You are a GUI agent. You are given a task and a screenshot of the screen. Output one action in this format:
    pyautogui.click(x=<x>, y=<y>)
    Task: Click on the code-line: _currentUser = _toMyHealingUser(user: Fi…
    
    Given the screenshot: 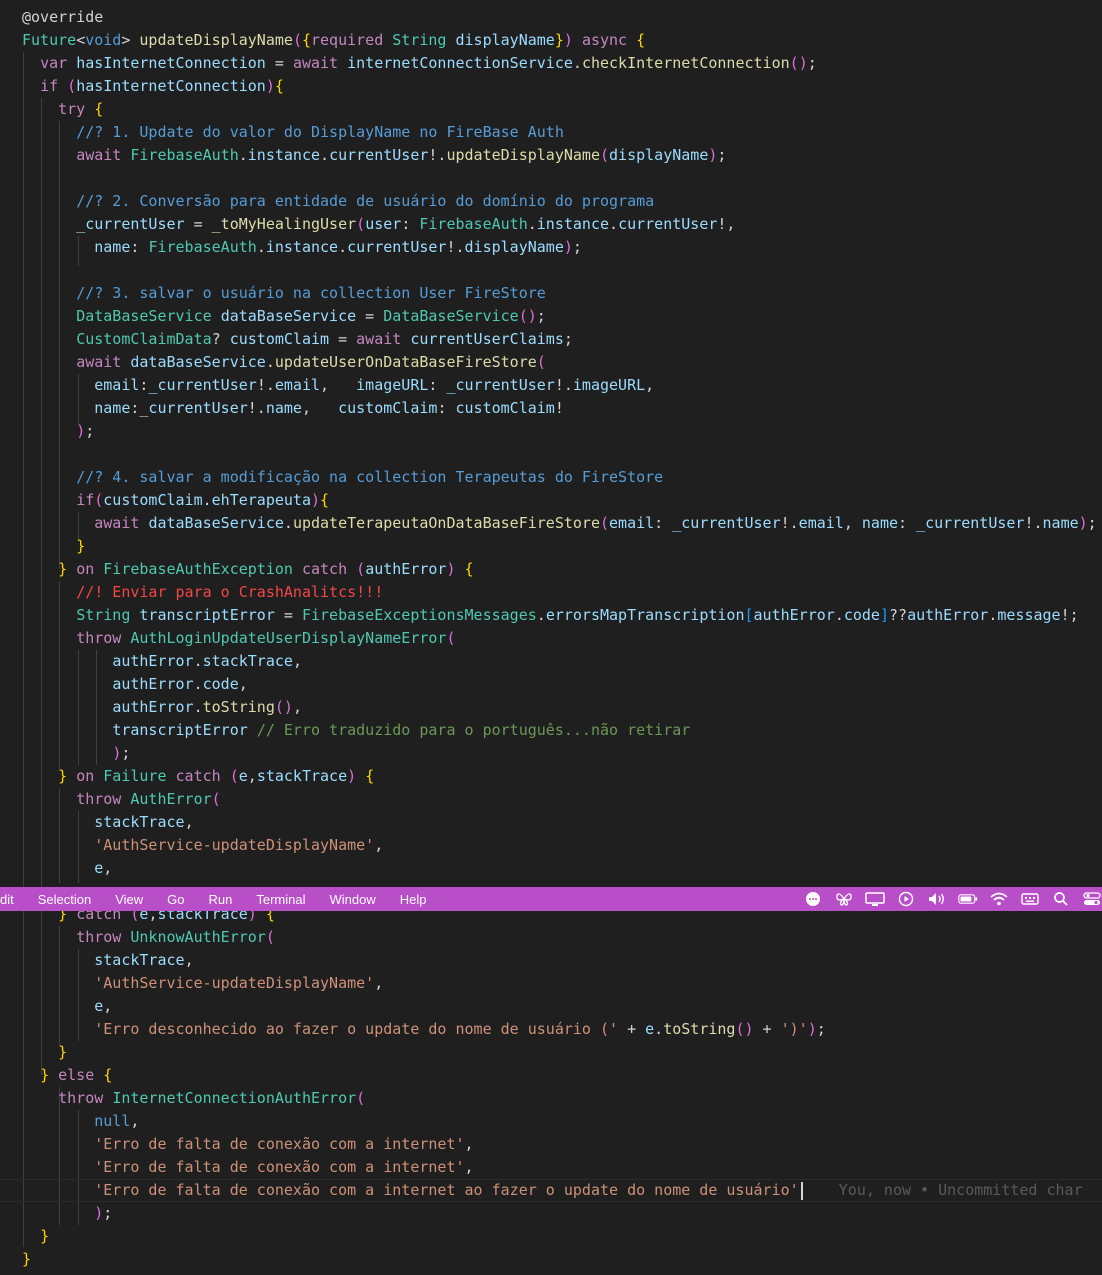 What is the action you would take?
    pyautogui.click(x=562, y=224)
    